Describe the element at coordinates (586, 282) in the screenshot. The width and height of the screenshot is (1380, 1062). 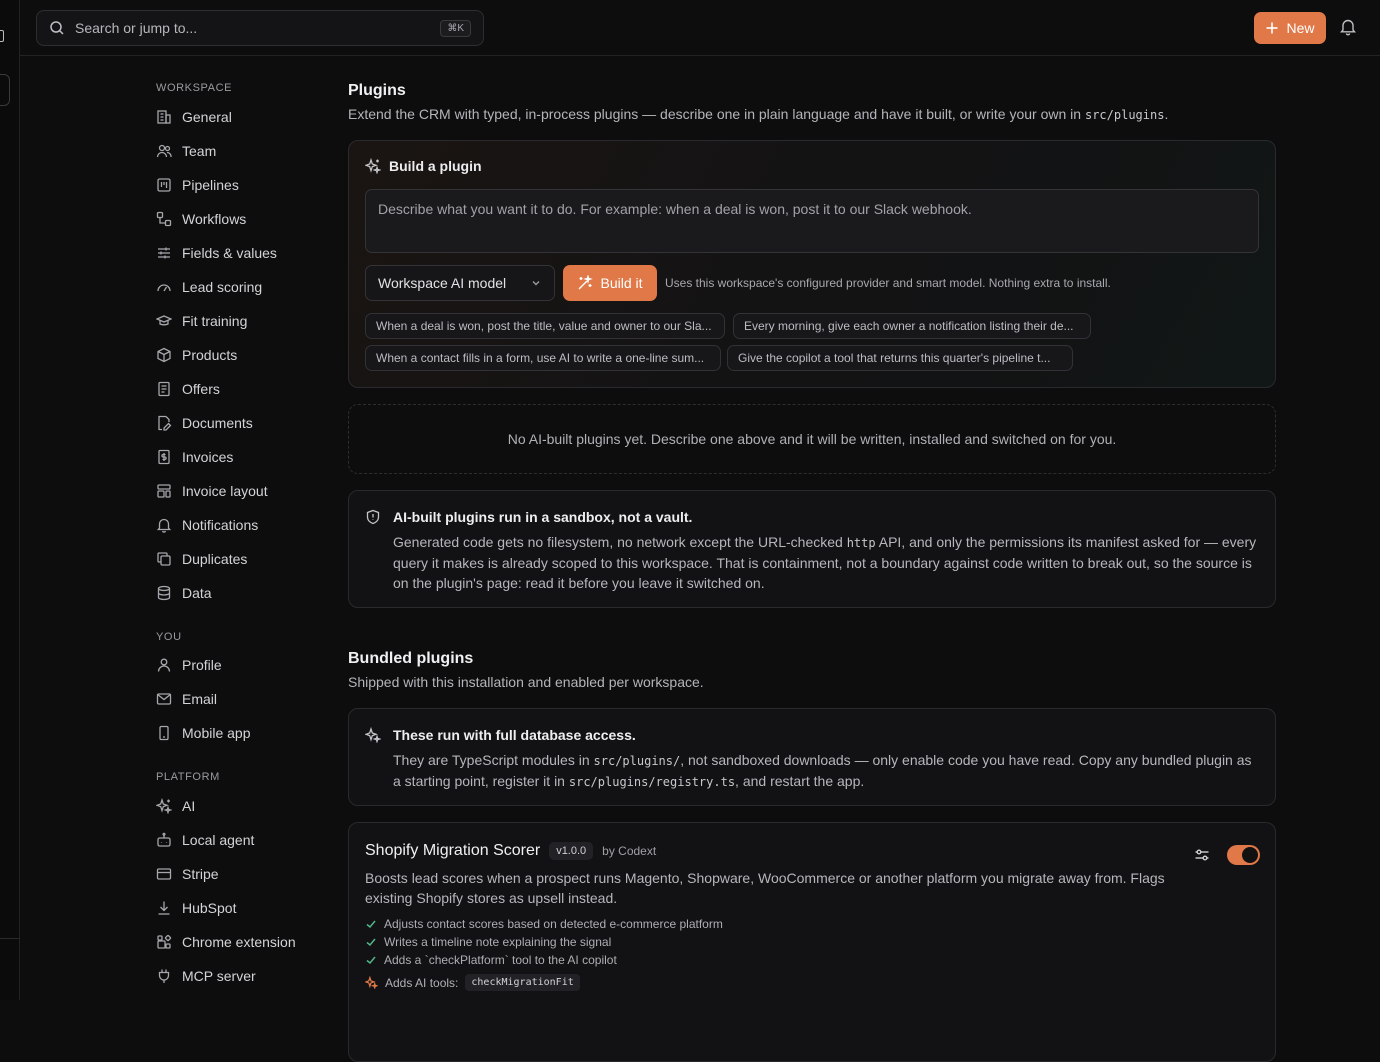
I see `magic-wand-icon` at that location.